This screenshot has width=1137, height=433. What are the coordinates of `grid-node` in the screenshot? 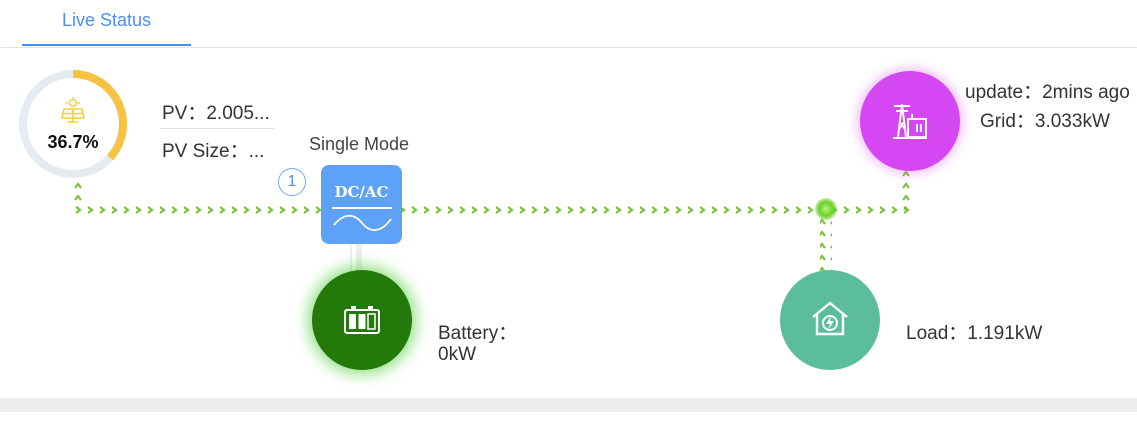 It's located at (910, 121).